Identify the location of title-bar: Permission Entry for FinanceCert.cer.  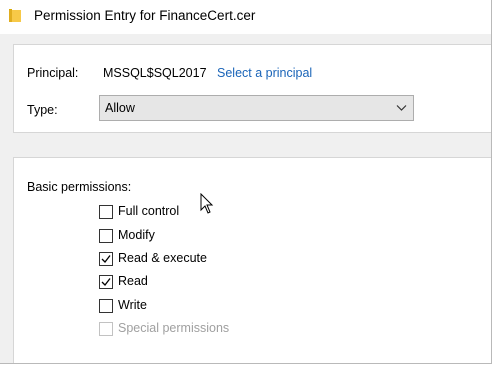
(245, 17).